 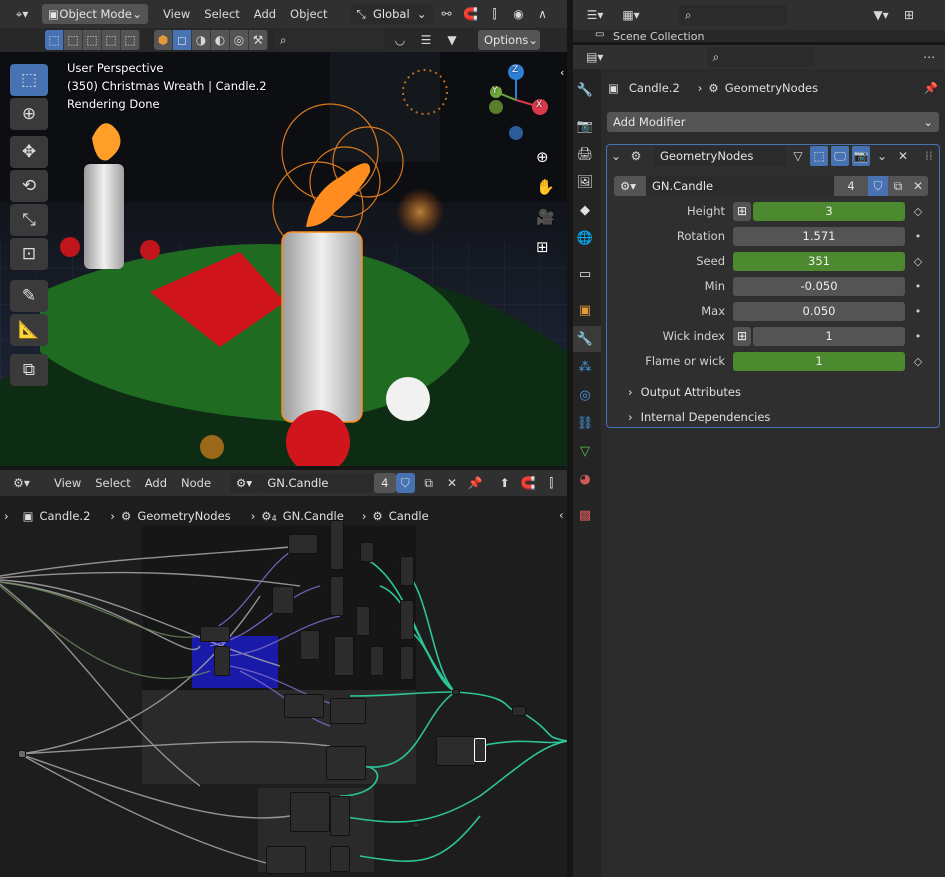 What do you see at coordinates (329, 40) in the screenshot?
I see `viewport-search: ⌕` at bounding box center [329, 40].